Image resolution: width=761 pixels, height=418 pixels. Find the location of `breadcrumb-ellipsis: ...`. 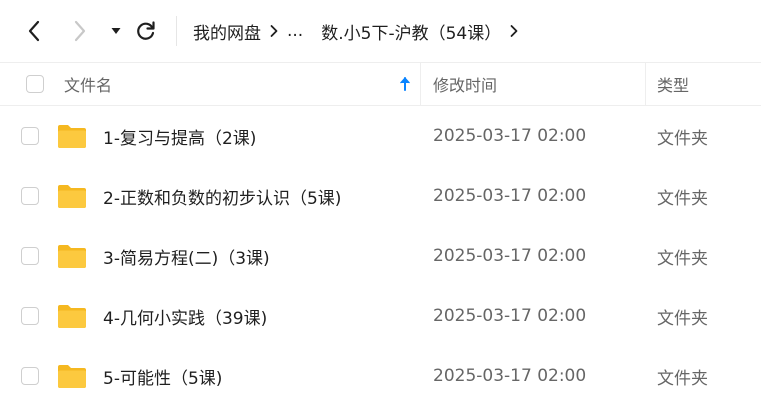

breadcrumb-ellipsis: ... is located at coordinates (298, 31).